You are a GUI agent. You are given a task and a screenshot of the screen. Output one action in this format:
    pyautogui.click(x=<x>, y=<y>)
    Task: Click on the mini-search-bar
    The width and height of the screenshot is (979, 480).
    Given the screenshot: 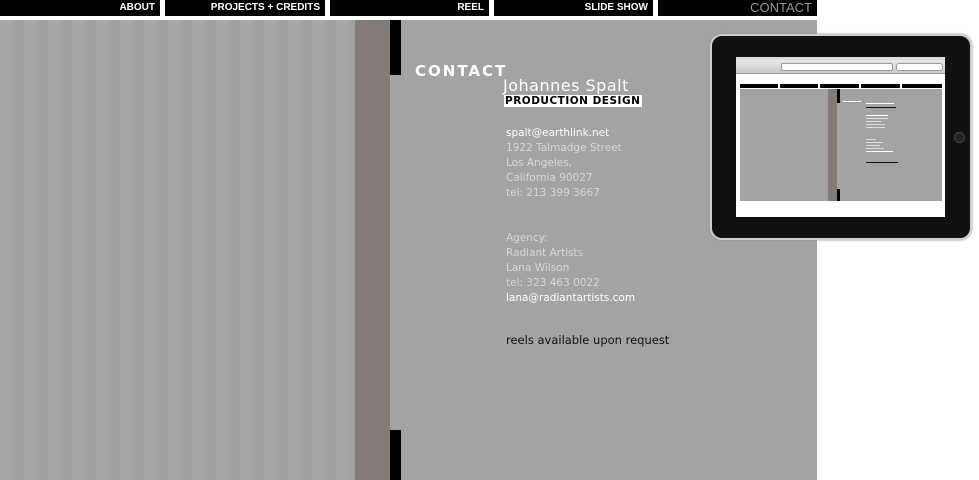 What is the action you would take?
    pyautogui.click(x=919, y=67)
    